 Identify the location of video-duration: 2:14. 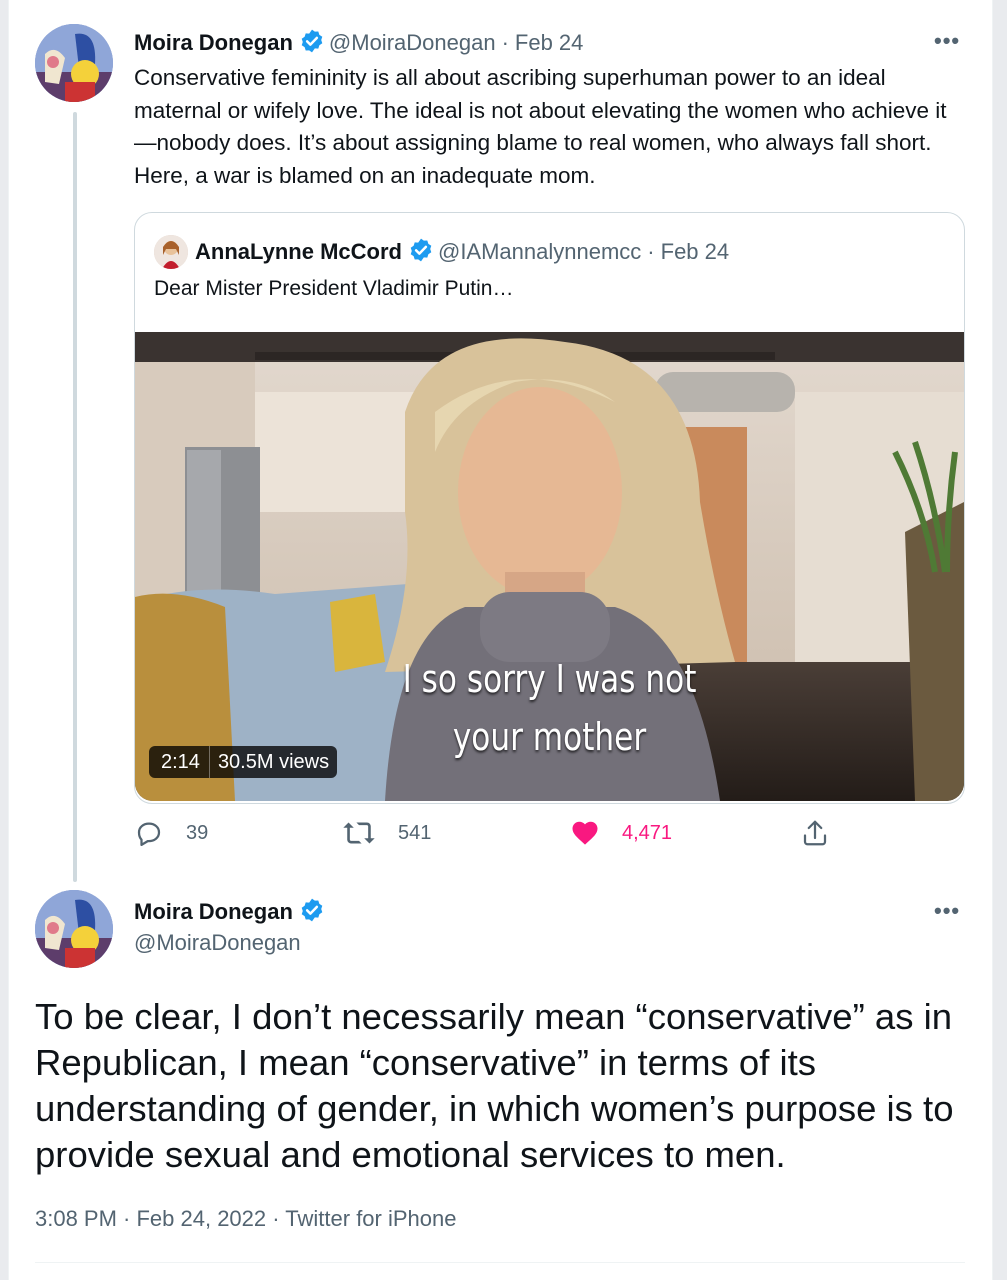
(180, 761).